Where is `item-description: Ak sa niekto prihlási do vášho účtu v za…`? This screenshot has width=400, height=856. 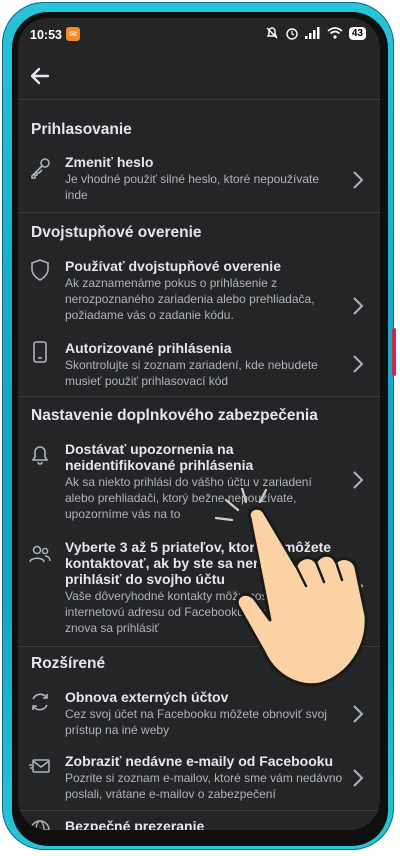 item-description: Ak sa niekto prihlási do vášho účtu v za… is located at coordinates (188, 498).